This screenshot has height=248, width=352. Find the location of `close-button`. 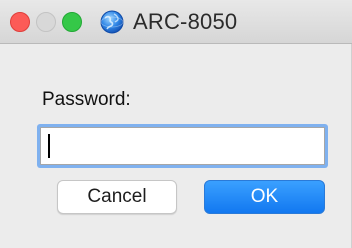

close-button is located at coordinates (20, 22).